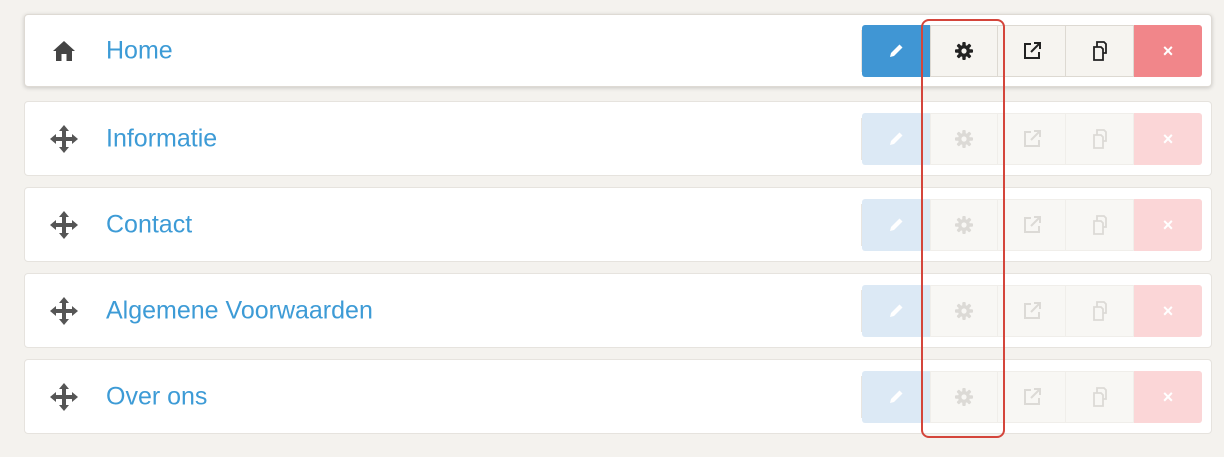  What do you see at coordinates (156, 396) in the screenshot?
I see `page-title: Over ons` at bounding box center [156, 396].